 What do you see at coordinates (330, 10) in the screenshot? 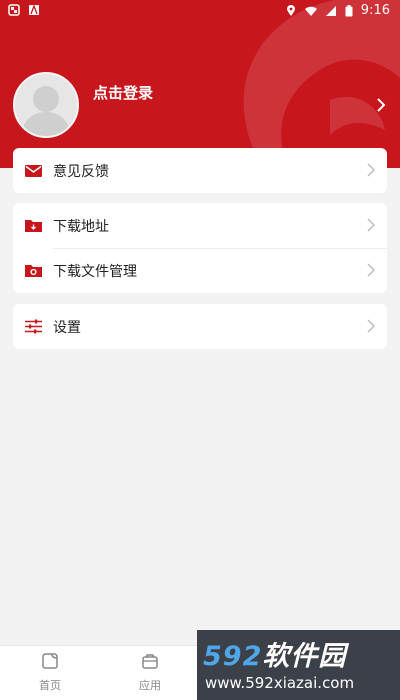
I see `signal-icon` at bounding box center [330, 10].